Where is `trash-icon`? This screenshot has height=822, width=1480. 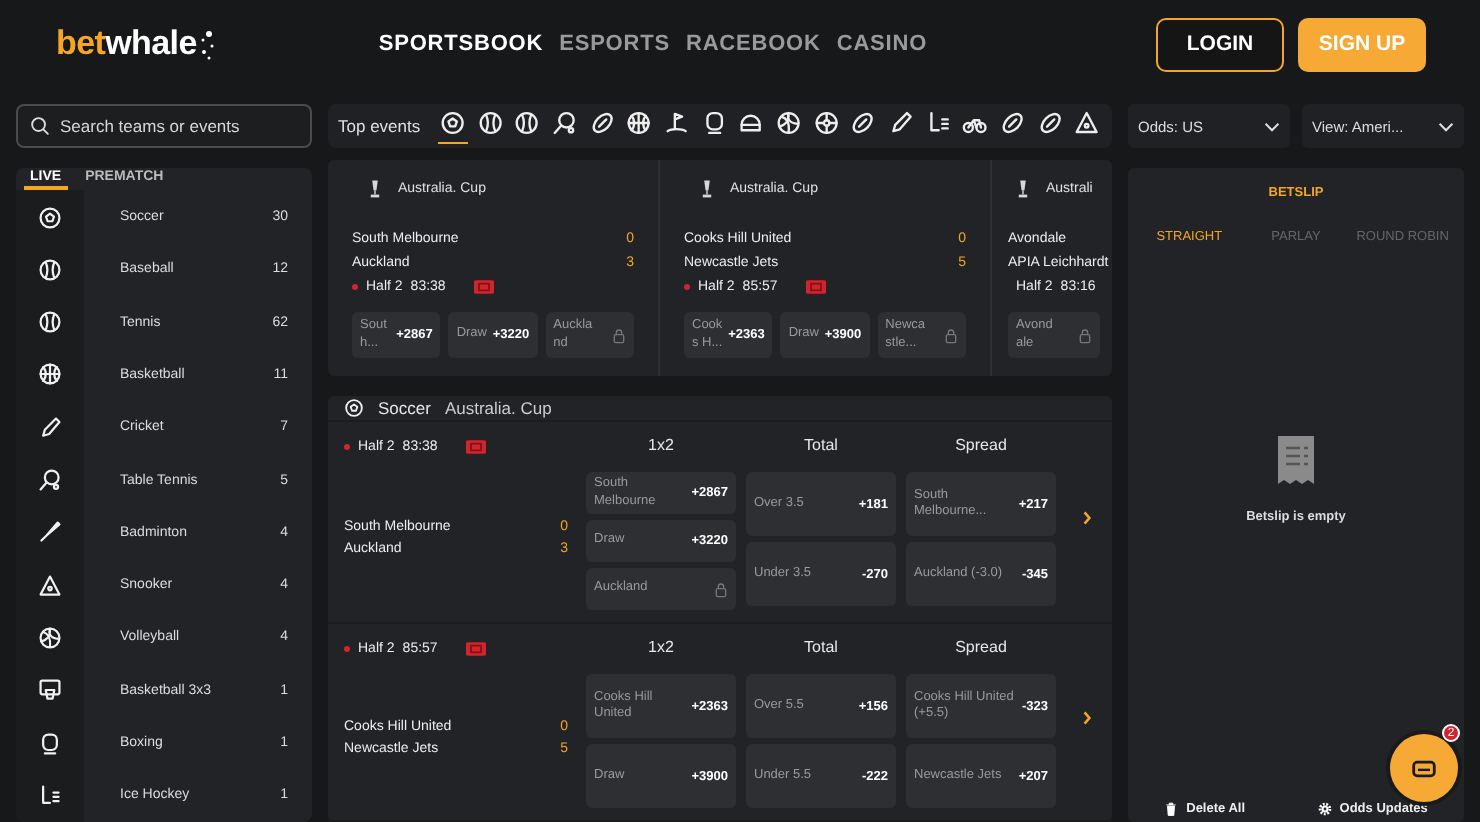 trash-icon is located at coordinates (1171, 808).